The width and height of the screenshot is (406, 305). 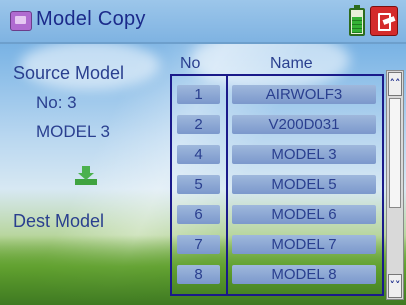 What do you see at coordinates (304, 244) in the screenshot?
I see `list-row-name: MODEL 7` at bounding box center [304, 244].